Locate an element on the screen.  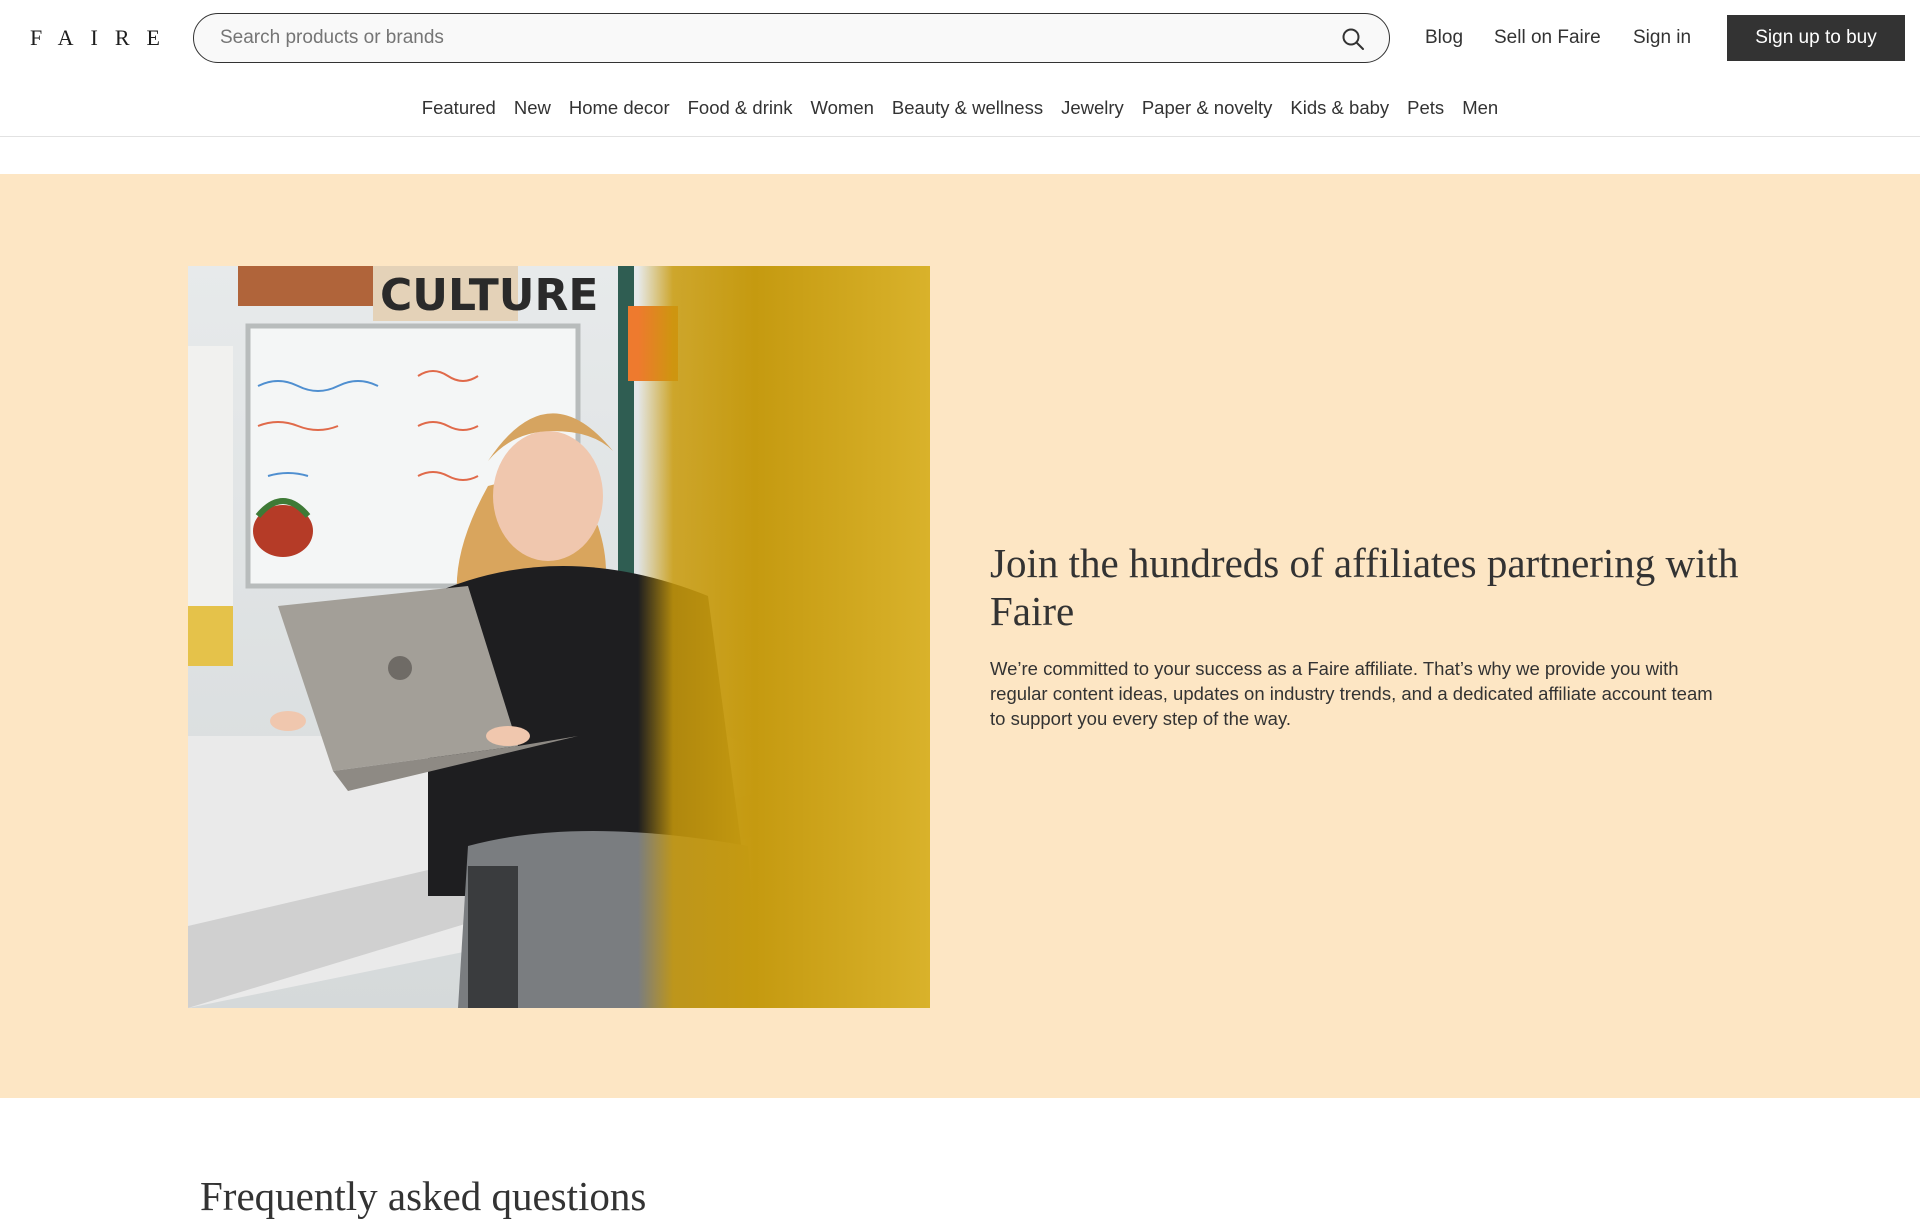
sign-in-link: Sign in is located at coordinates (1662, 38).